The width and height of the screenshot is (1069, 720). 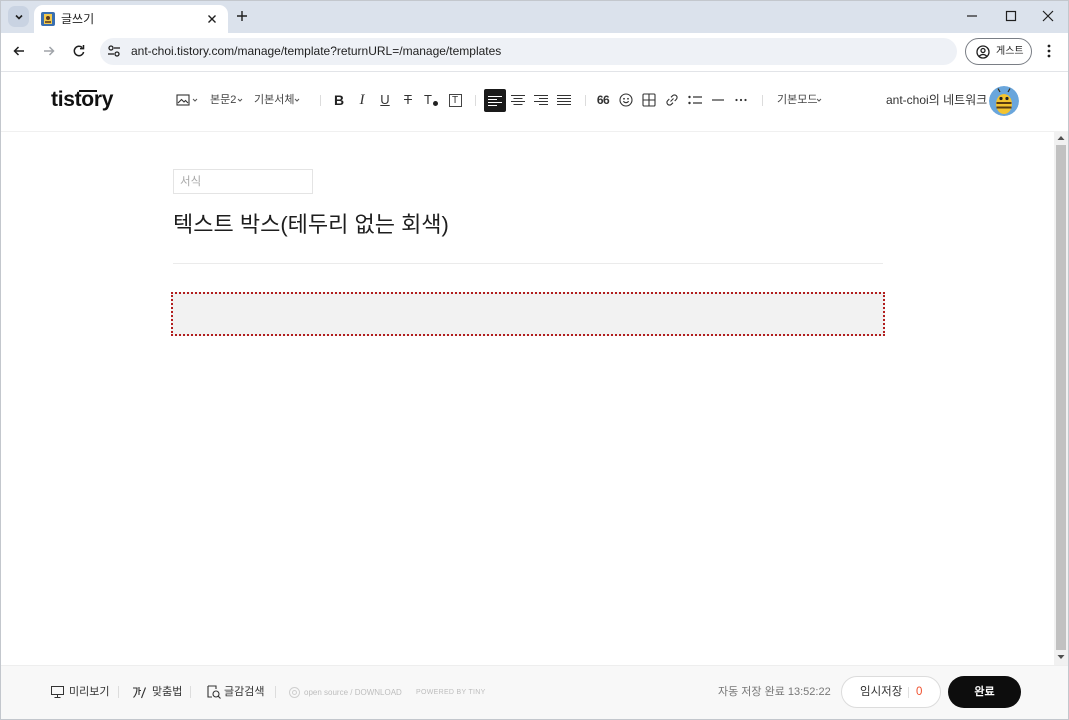 What do you see at coordinates (167, 692) in the screenshot?
I see `spellcheck-button: 맞춤법` at bounding box center [167, 692].